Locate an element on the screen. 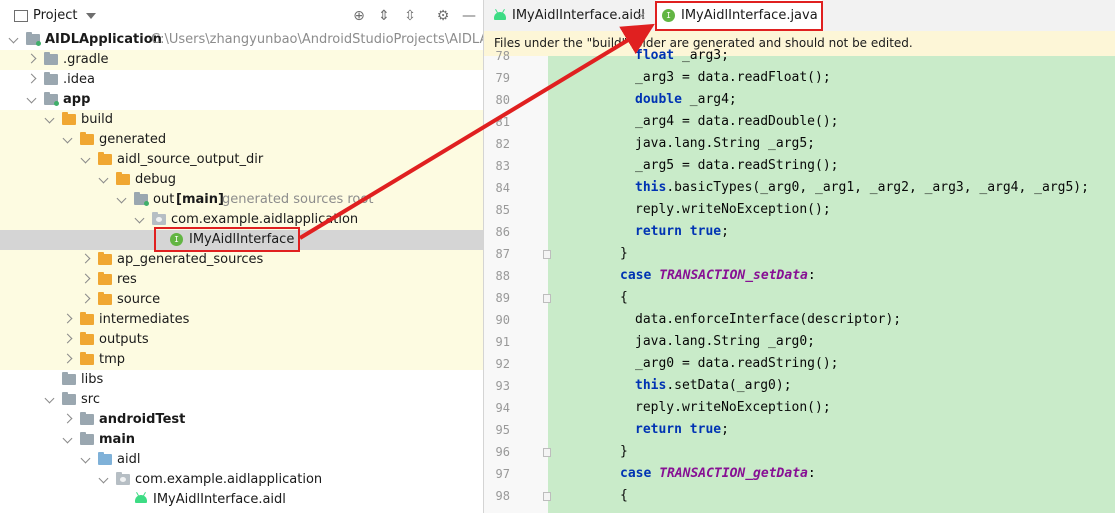  tab-label: IMyAidlInterface.aidl is located at coordinates (578, 15).